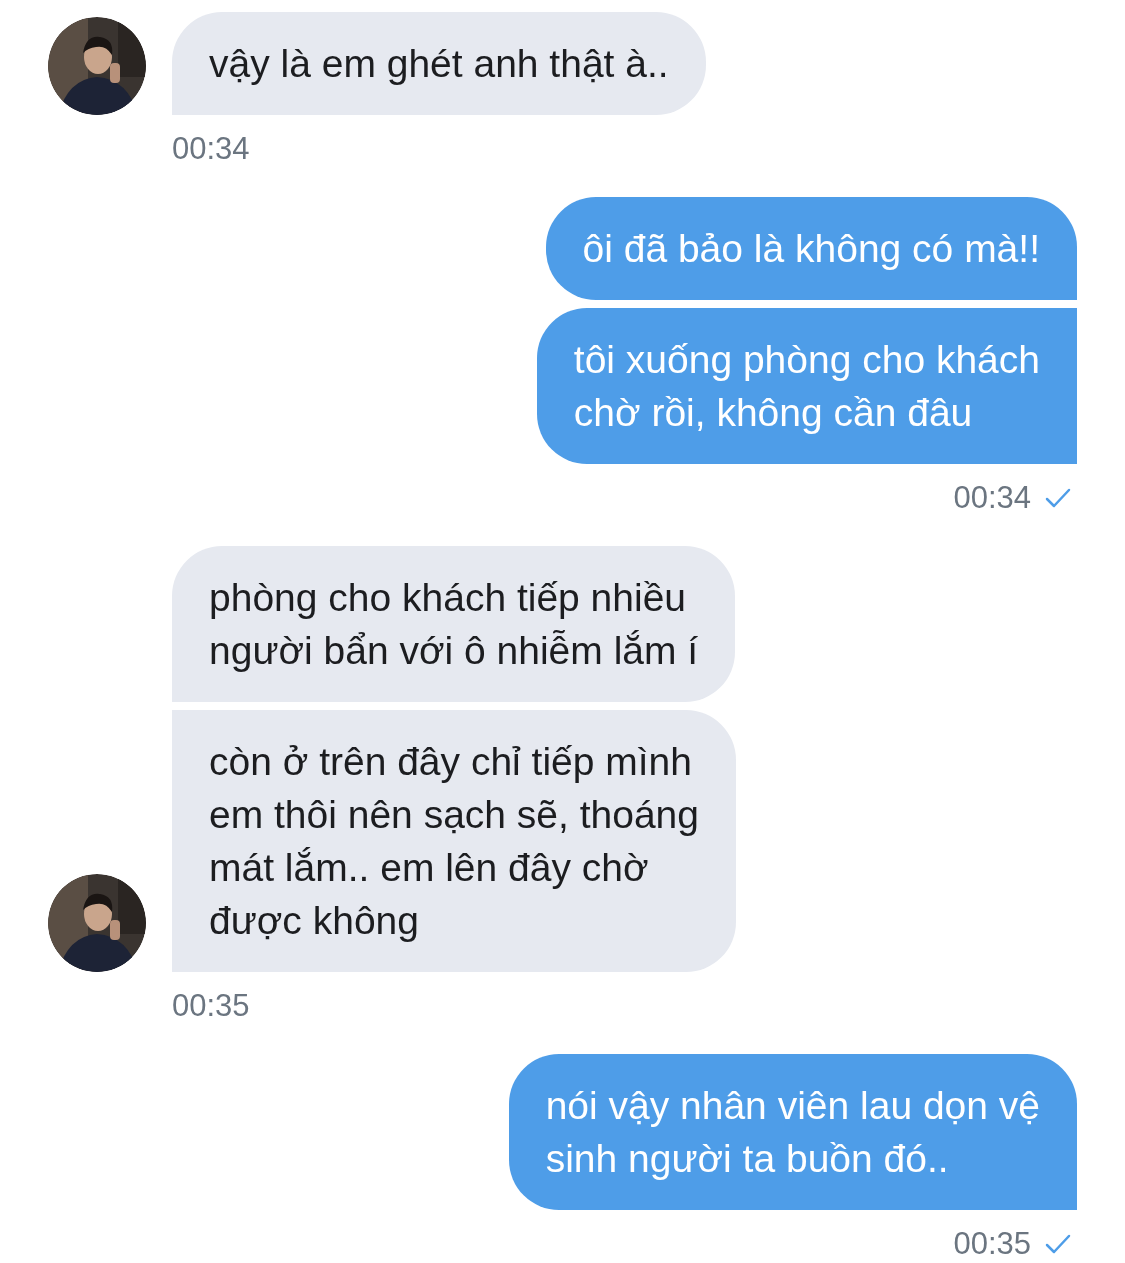 The image size is (1125, 1263). Describe the element at coordinates (806, 386) in the screenshot. I see `message-bubble: tôi xuống phòng cho khách chờ rồi, không cần đâu` at that location.